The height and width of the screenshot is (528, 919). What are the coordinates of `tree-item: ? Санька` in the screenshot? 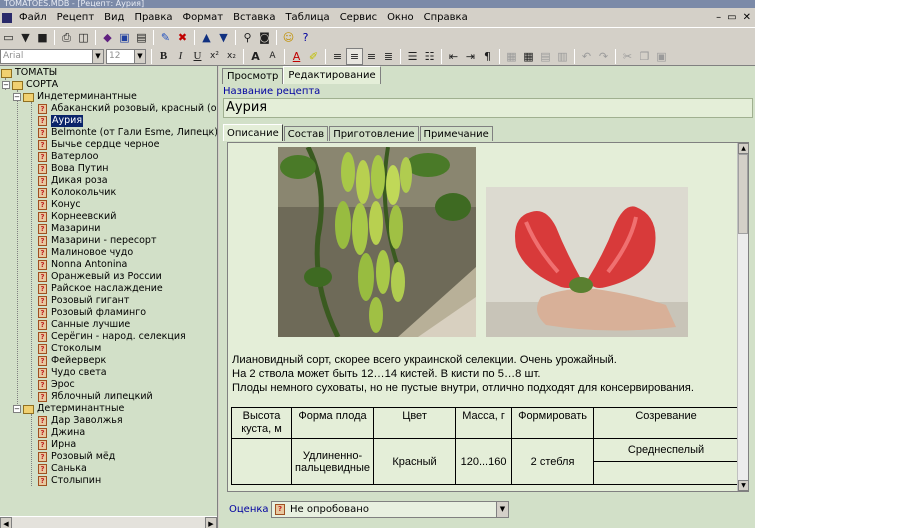 It's located at (62, 469).